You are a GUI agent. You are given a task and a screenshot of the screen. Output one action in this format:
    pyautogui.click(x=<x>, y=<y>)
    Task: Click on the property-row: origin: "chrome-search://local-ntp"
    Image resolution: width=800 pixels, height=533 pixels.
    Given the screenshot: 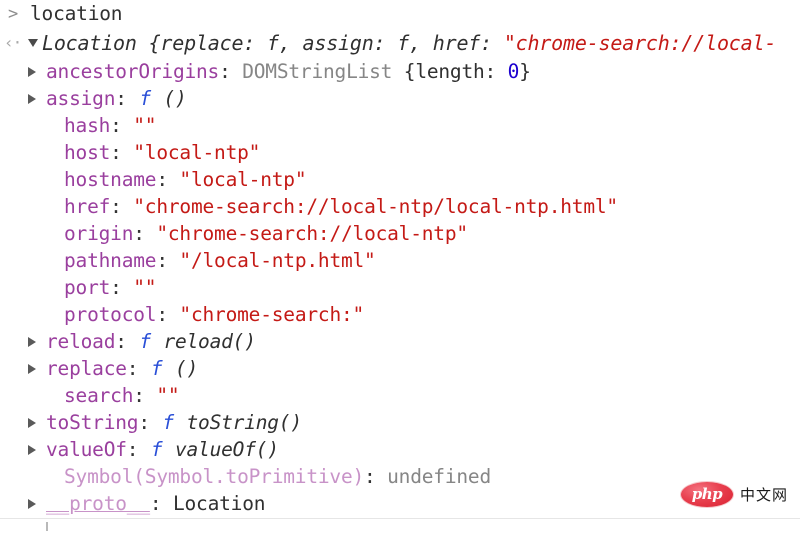 What is the action you would take?
    pyautogui.click(x=400, y=233)
    